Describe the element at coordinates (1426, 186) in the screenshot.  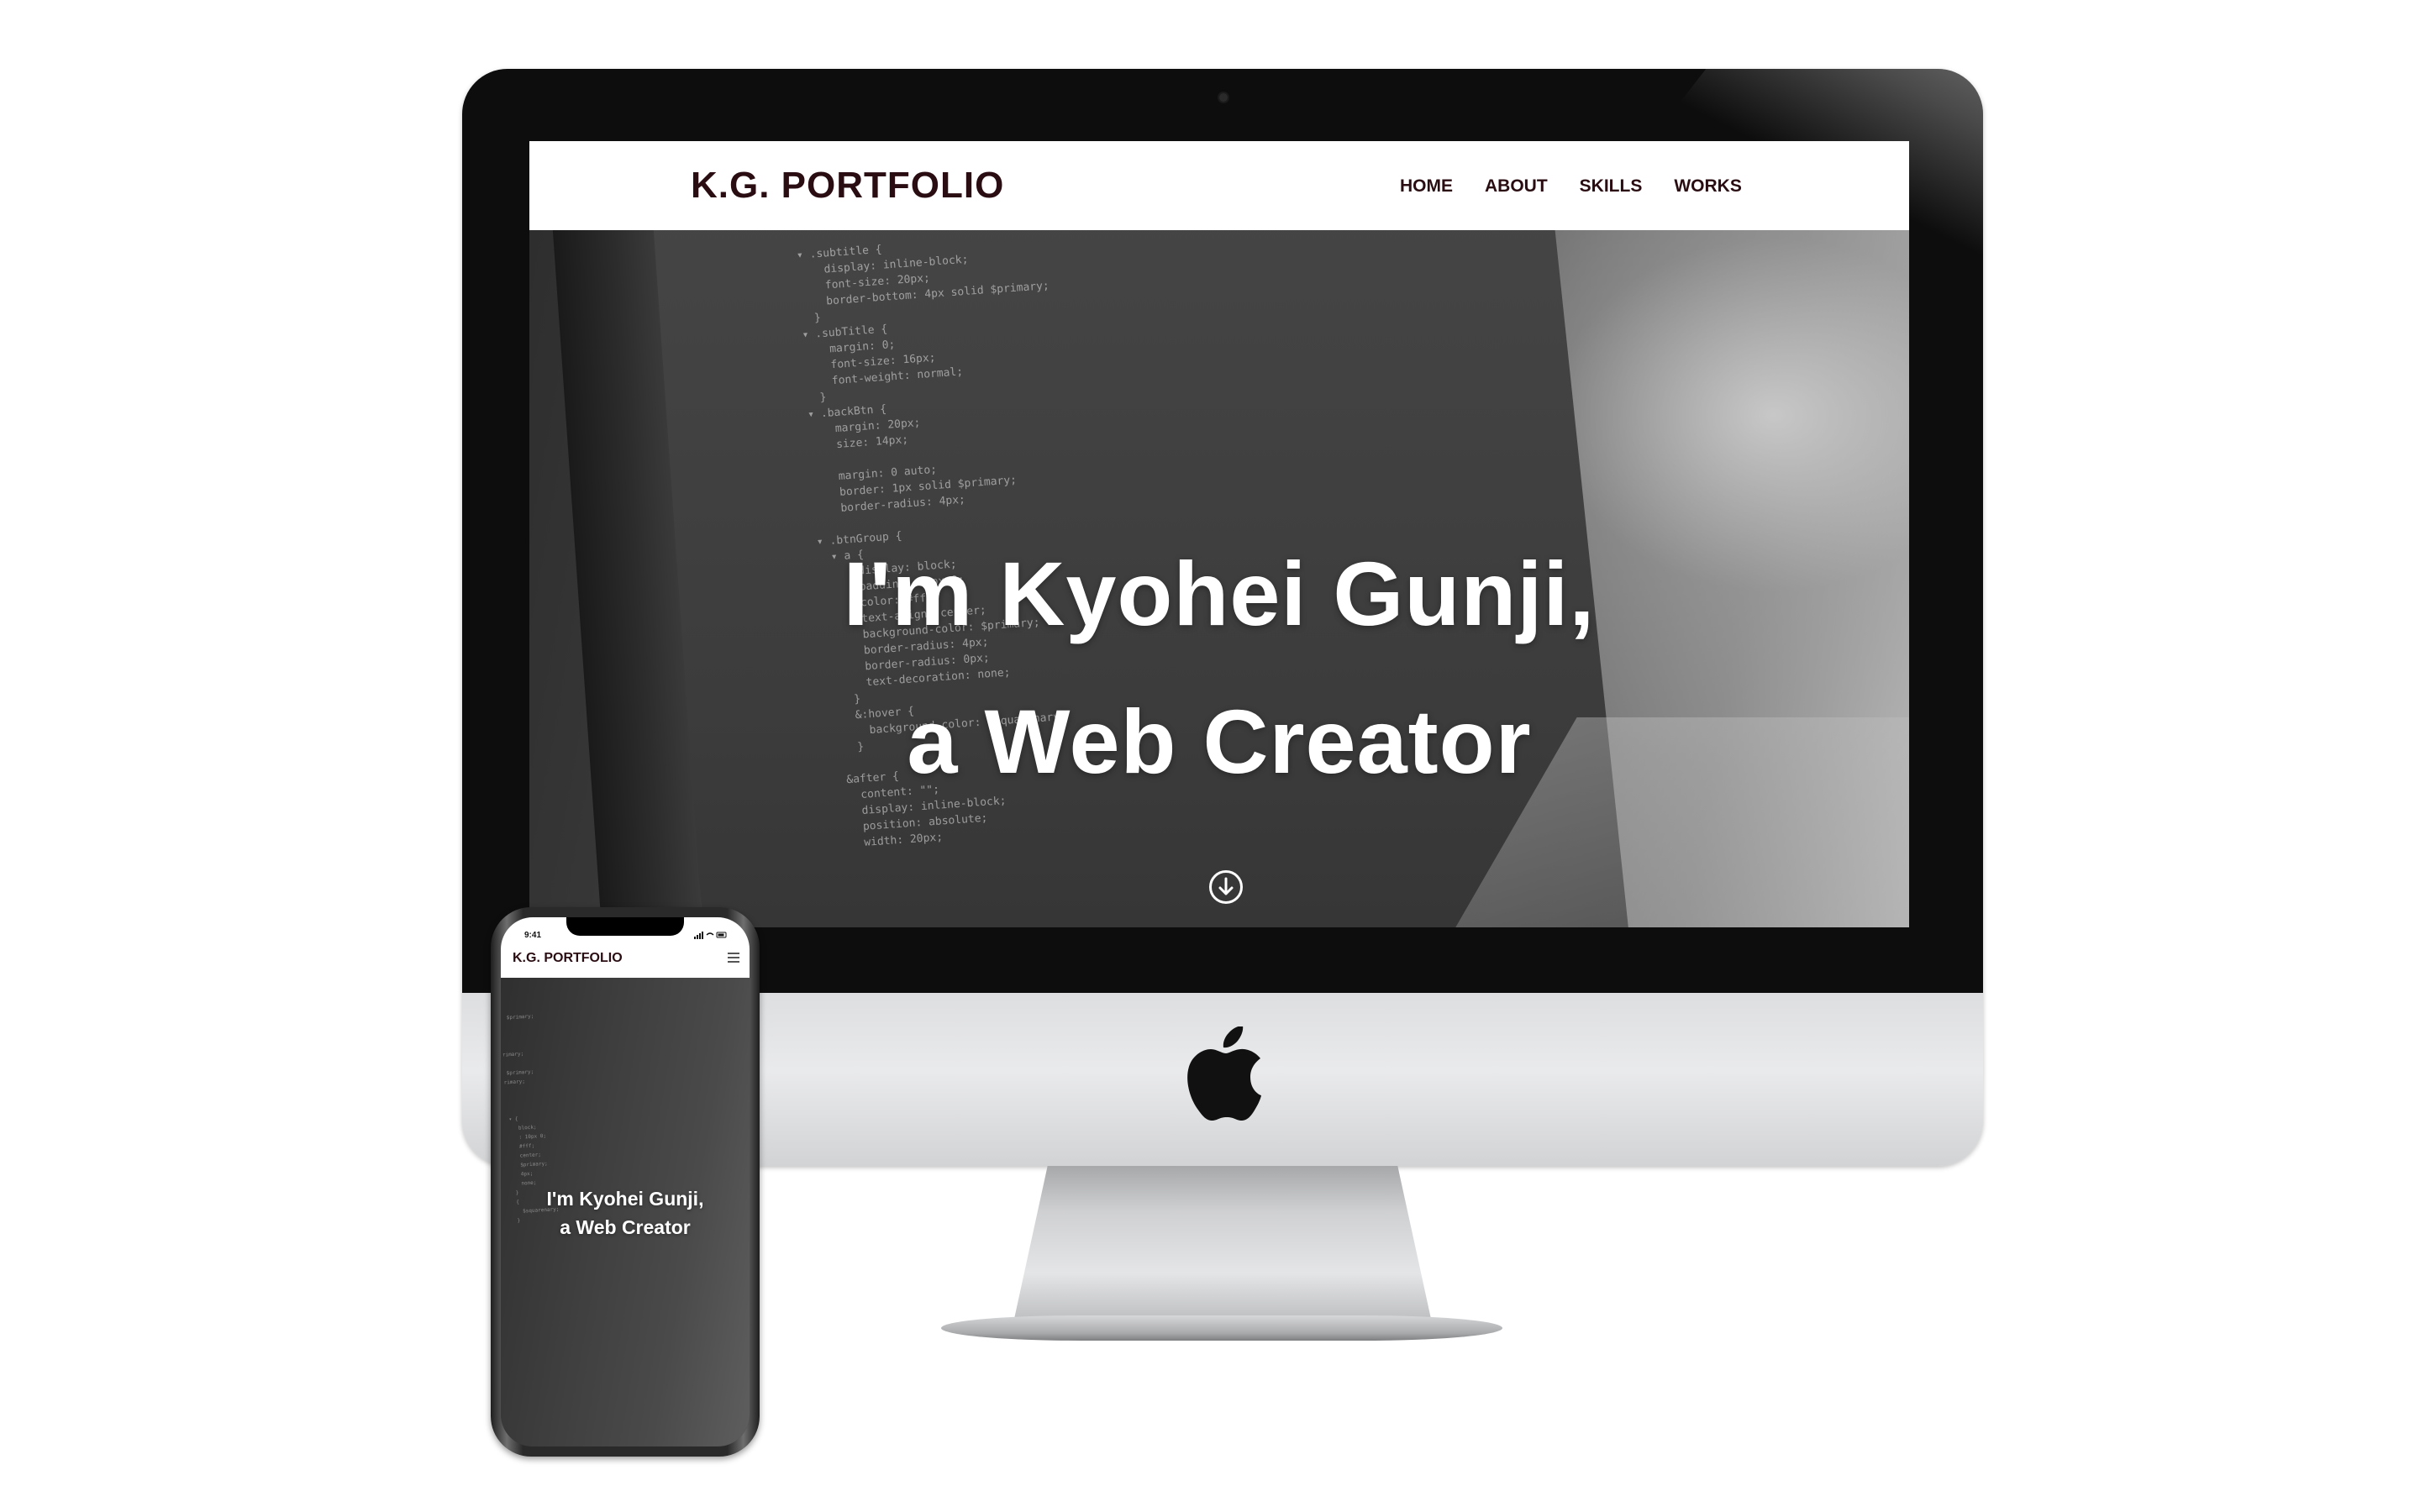
I see `nav-home-link: HOME` at that location.